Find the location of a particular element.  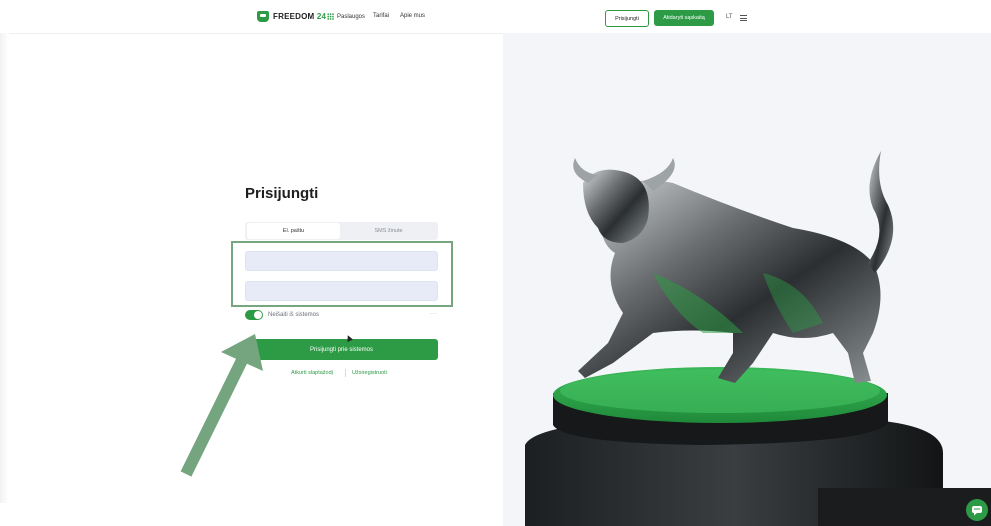

chat-bubble-icon is located at coordinates (977, 511).